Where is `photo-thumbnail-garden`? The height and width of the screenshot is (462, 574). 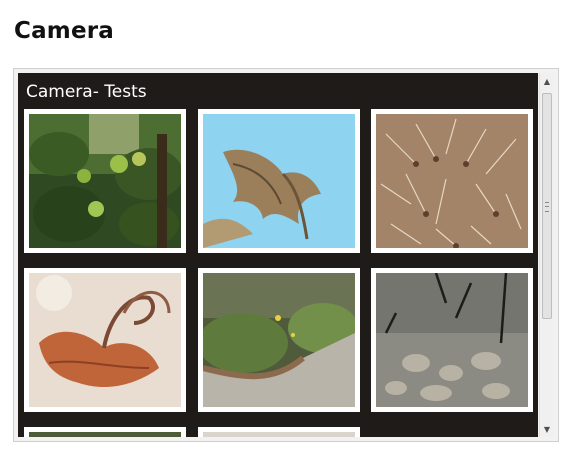
photo-thumbnail-garden is located at coordinates (279, 340).